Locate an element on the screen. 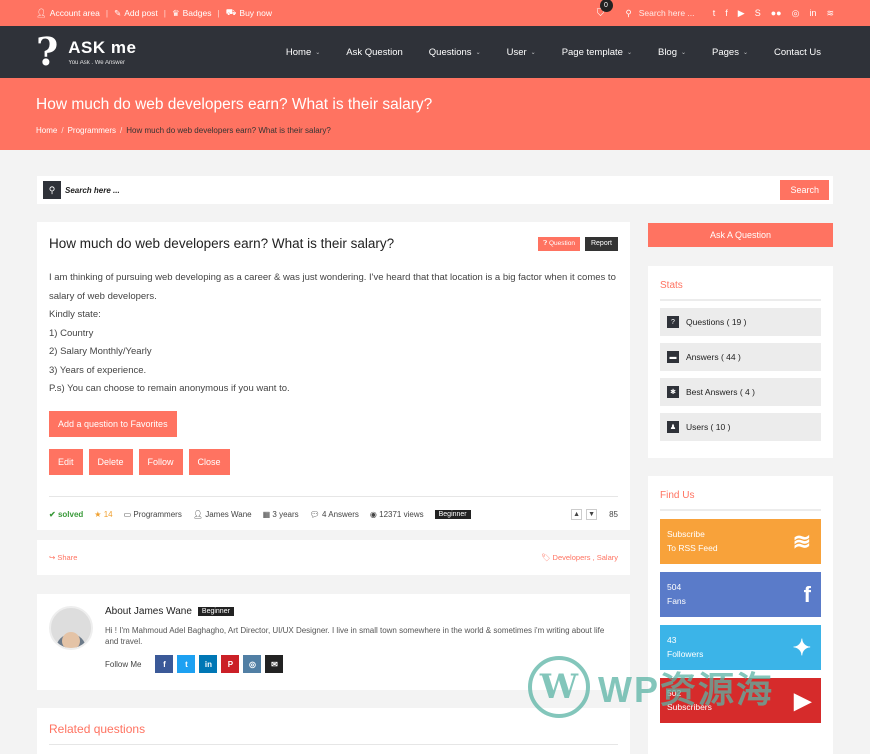 This screenshot has width=870, height=754. trophy-icon: ♛ is located at coordinates (176, 12).